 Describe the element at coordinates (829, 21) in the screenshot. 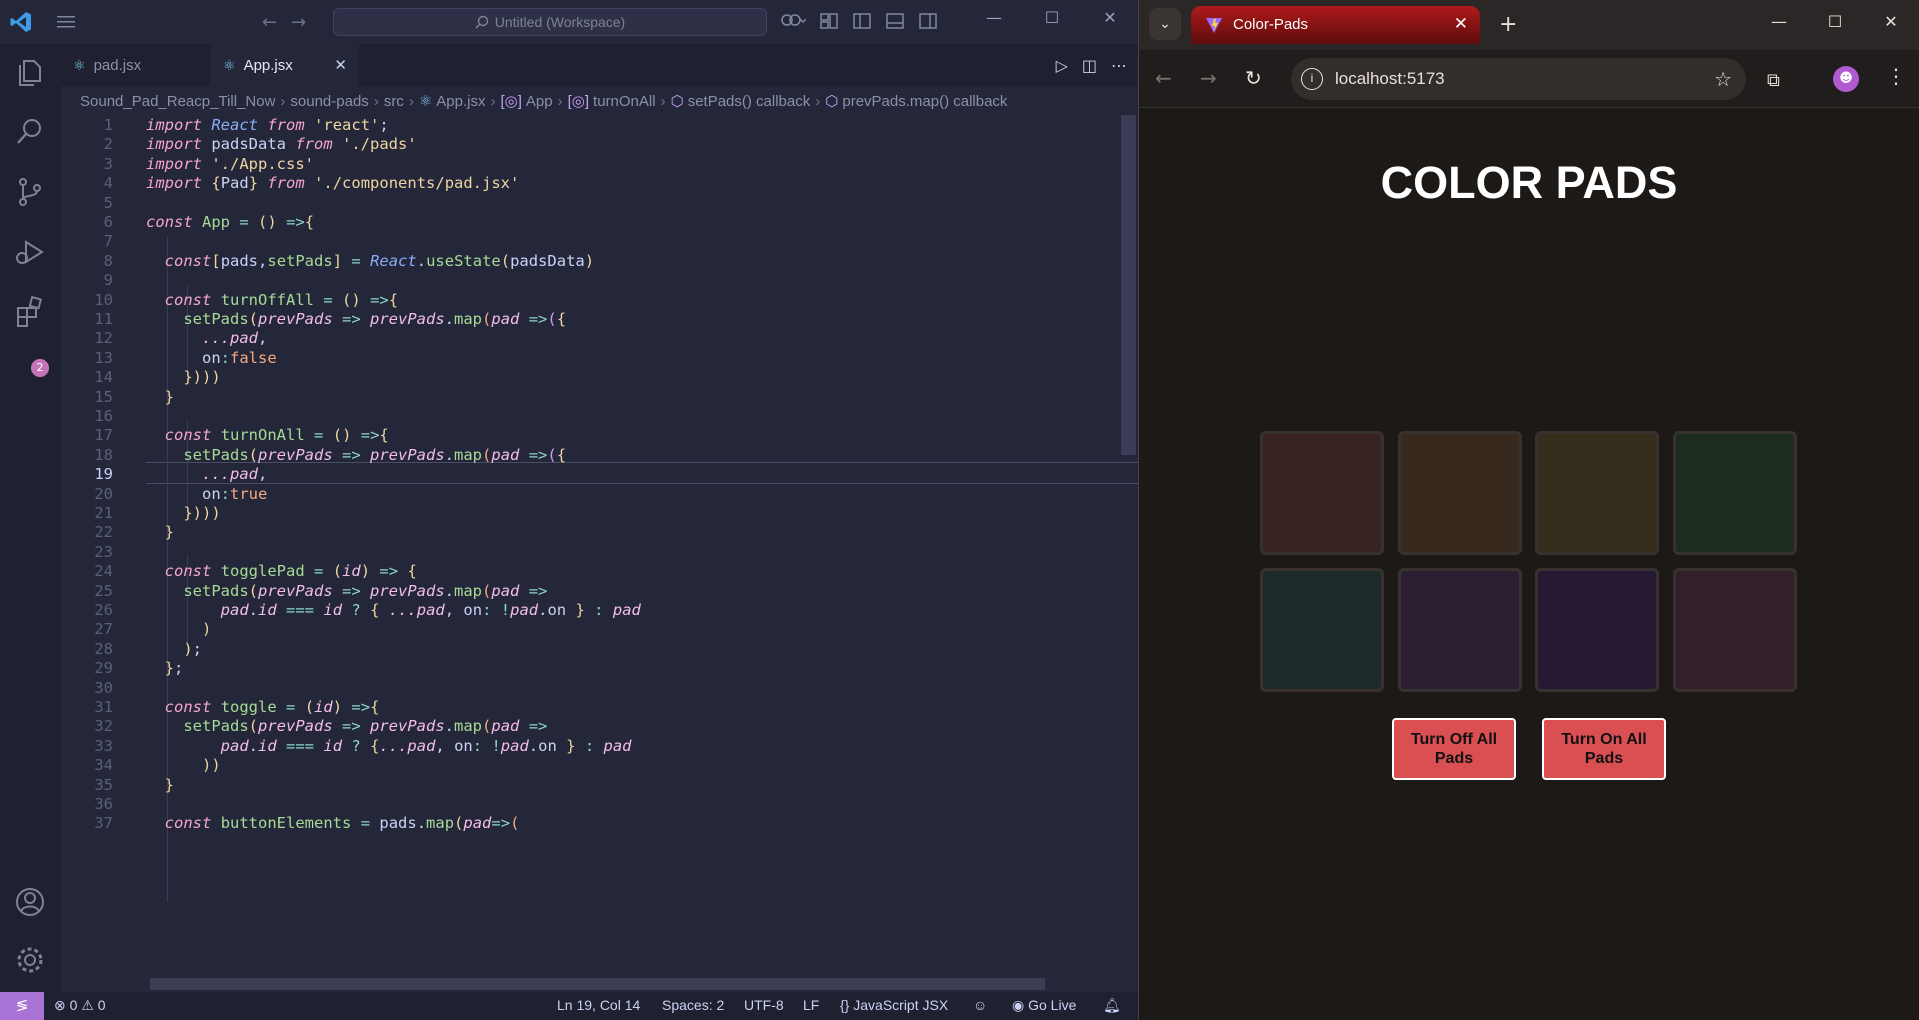

I see `customize-layout-icon` at that location.